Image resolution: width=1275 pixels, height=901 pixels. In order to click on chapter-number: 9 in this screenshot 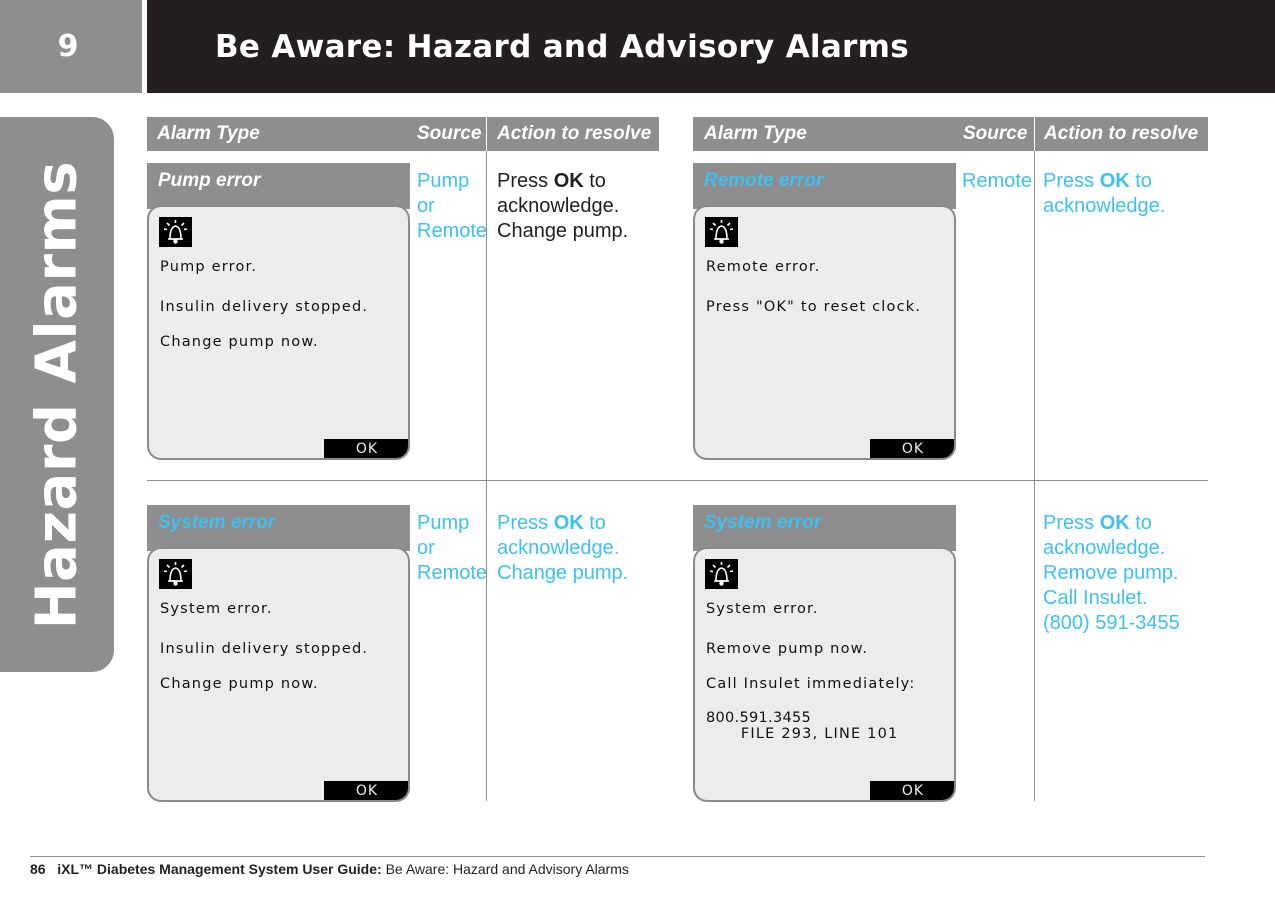, I will do `click(71, 46)`.